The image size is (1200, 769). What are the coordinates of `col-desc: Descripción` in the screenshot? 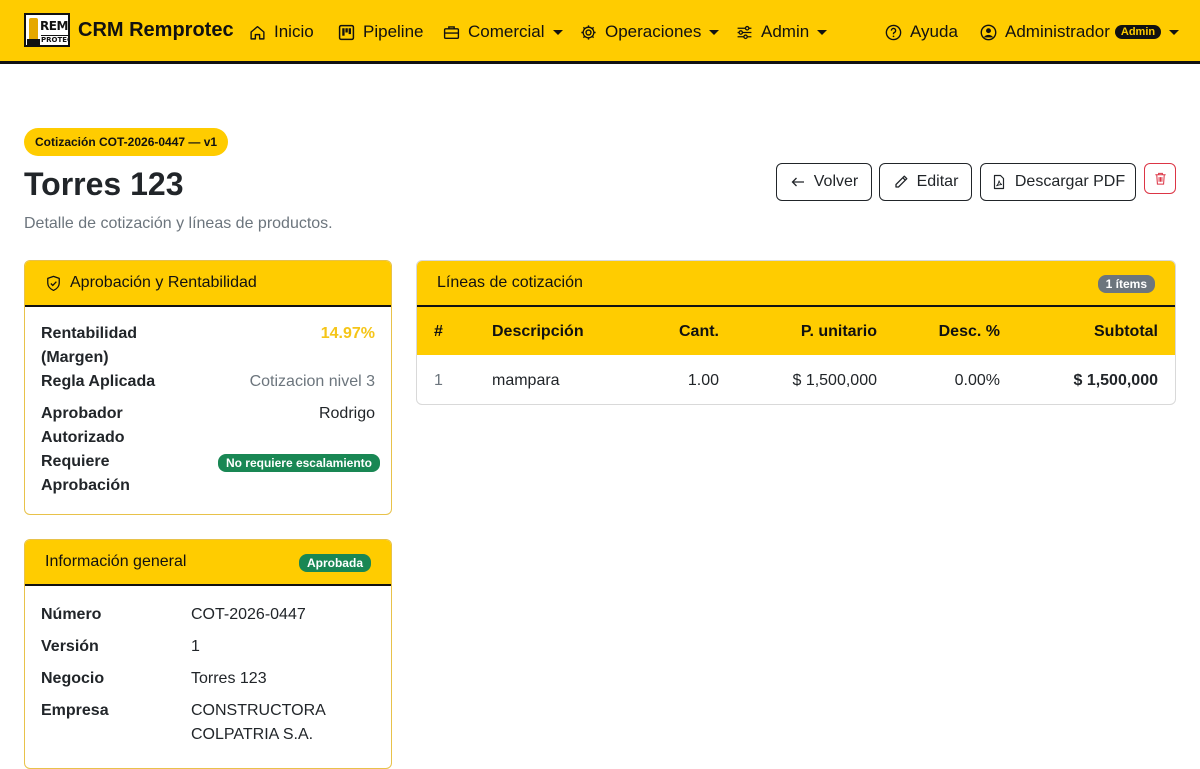 It's located at (538, 331).